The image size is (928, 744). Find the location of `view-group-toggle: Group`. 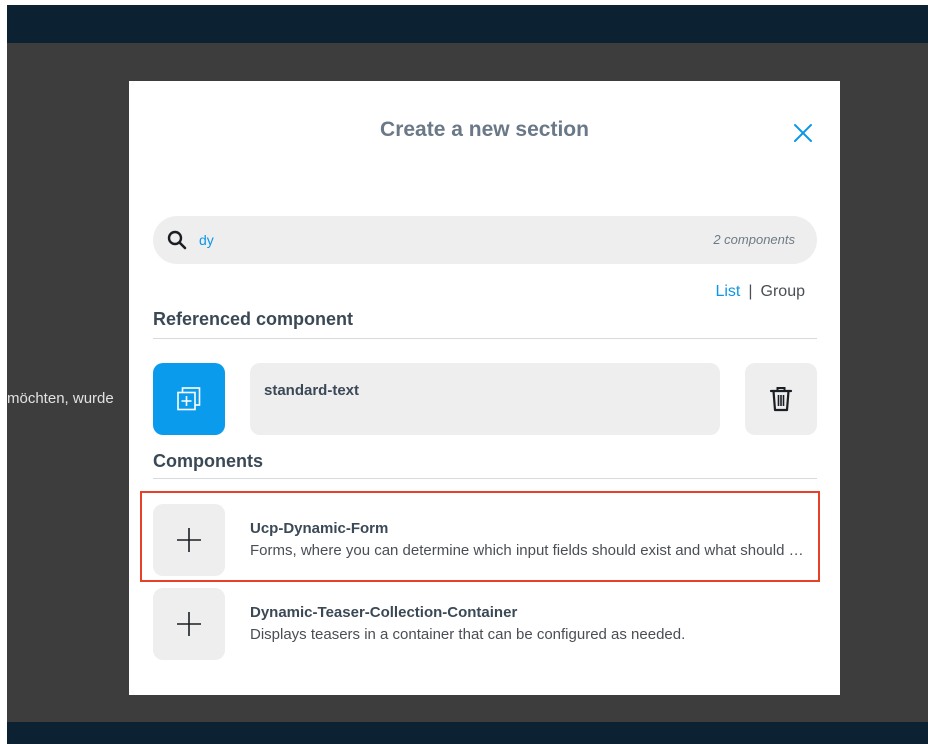

view-group-toggle: Group is located at coordinates (783, 291).